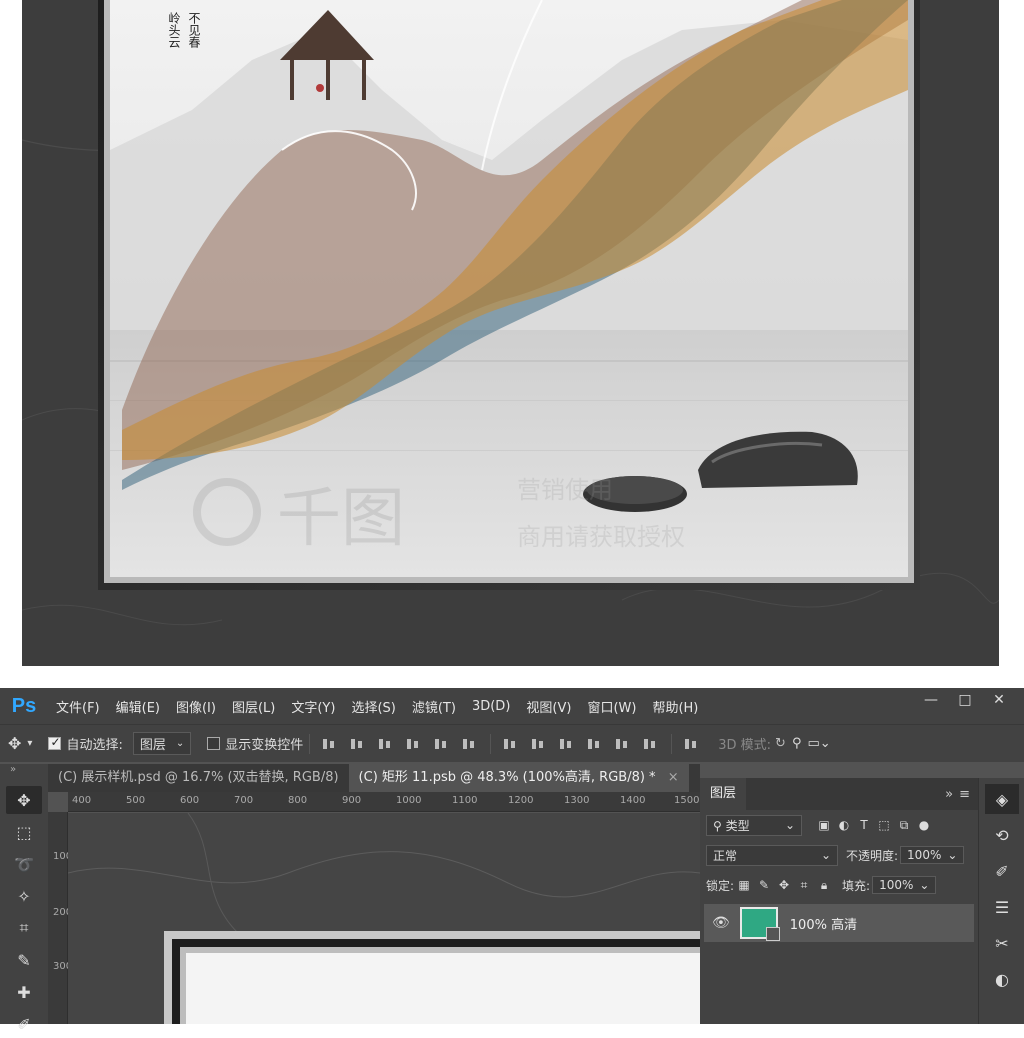 This screenshot has width=1024, height=1038. What do you see at coordinates (1002, 943) in the screenshot?
I see `tools-icon: ✂` at bounding box center [1002, 943].